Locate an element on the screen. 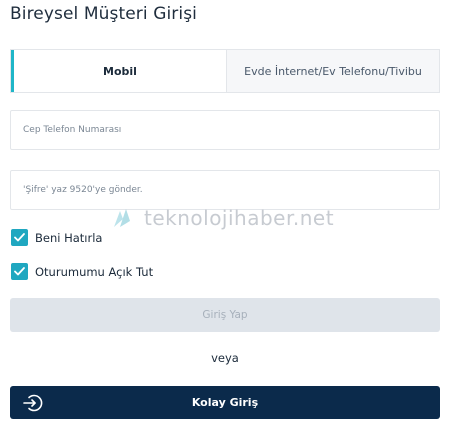 The width and height of the screenshot is (450, 433). keep-session-label: Oturumumu Açık Tut is located at coordinates (94, 271).